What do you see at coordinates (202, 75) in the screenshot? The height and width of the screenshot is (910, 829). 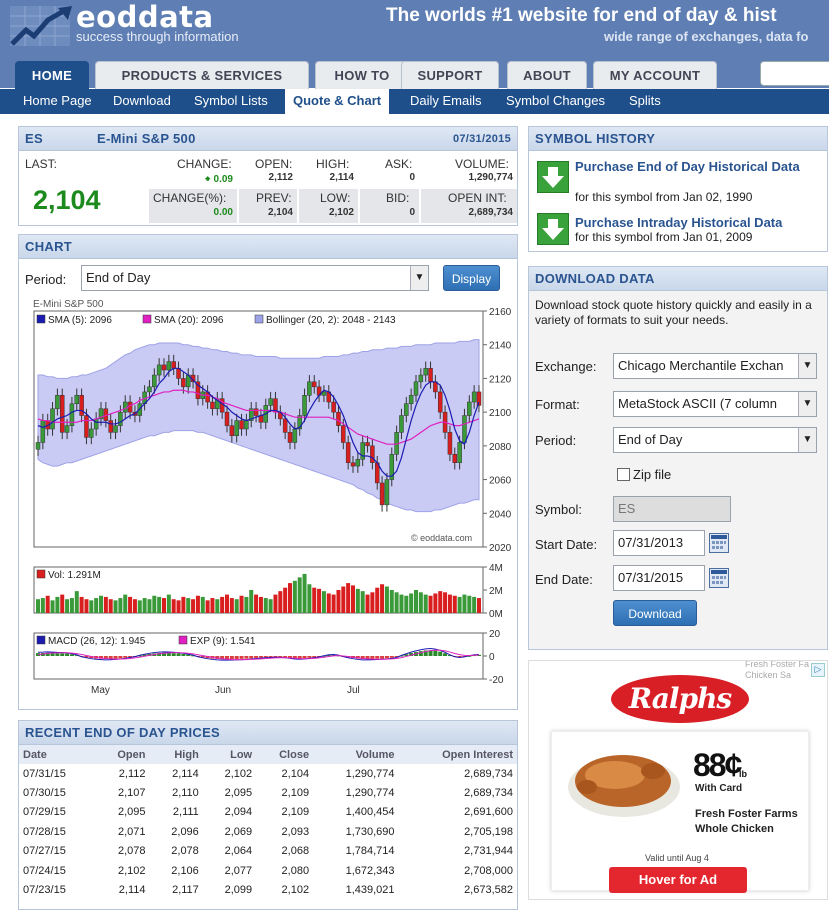 I see `tab-products-services: PRODUCTS & SERVICES` at bounding box center [202, 75].